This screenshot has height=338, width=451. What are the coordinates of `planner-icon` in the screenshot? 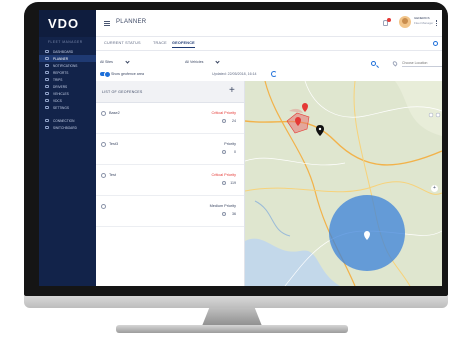 It's located at (47, 58).